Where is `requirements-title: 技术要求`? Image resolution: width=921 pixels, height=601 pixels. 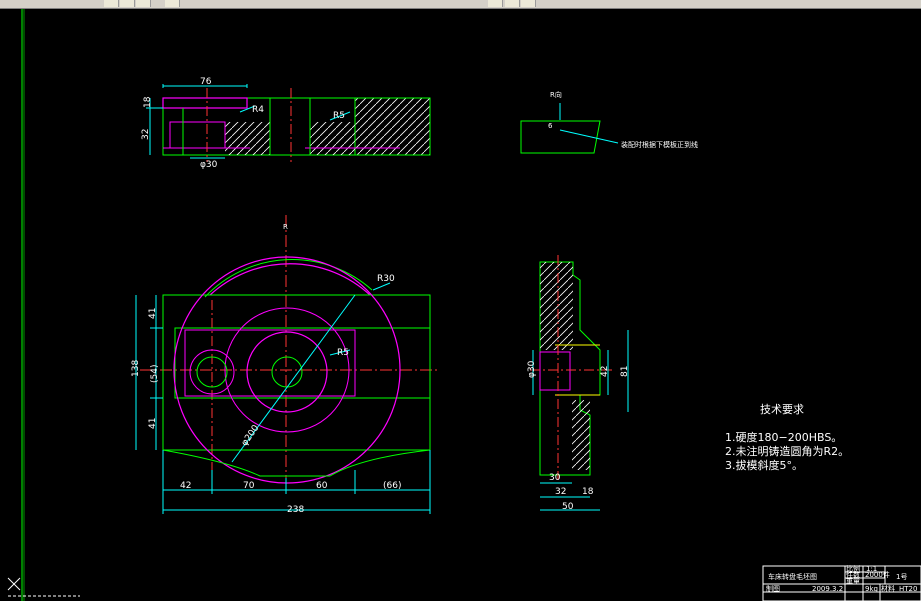
requirements-title: 技术要求 is located at coordinates (782, 409).